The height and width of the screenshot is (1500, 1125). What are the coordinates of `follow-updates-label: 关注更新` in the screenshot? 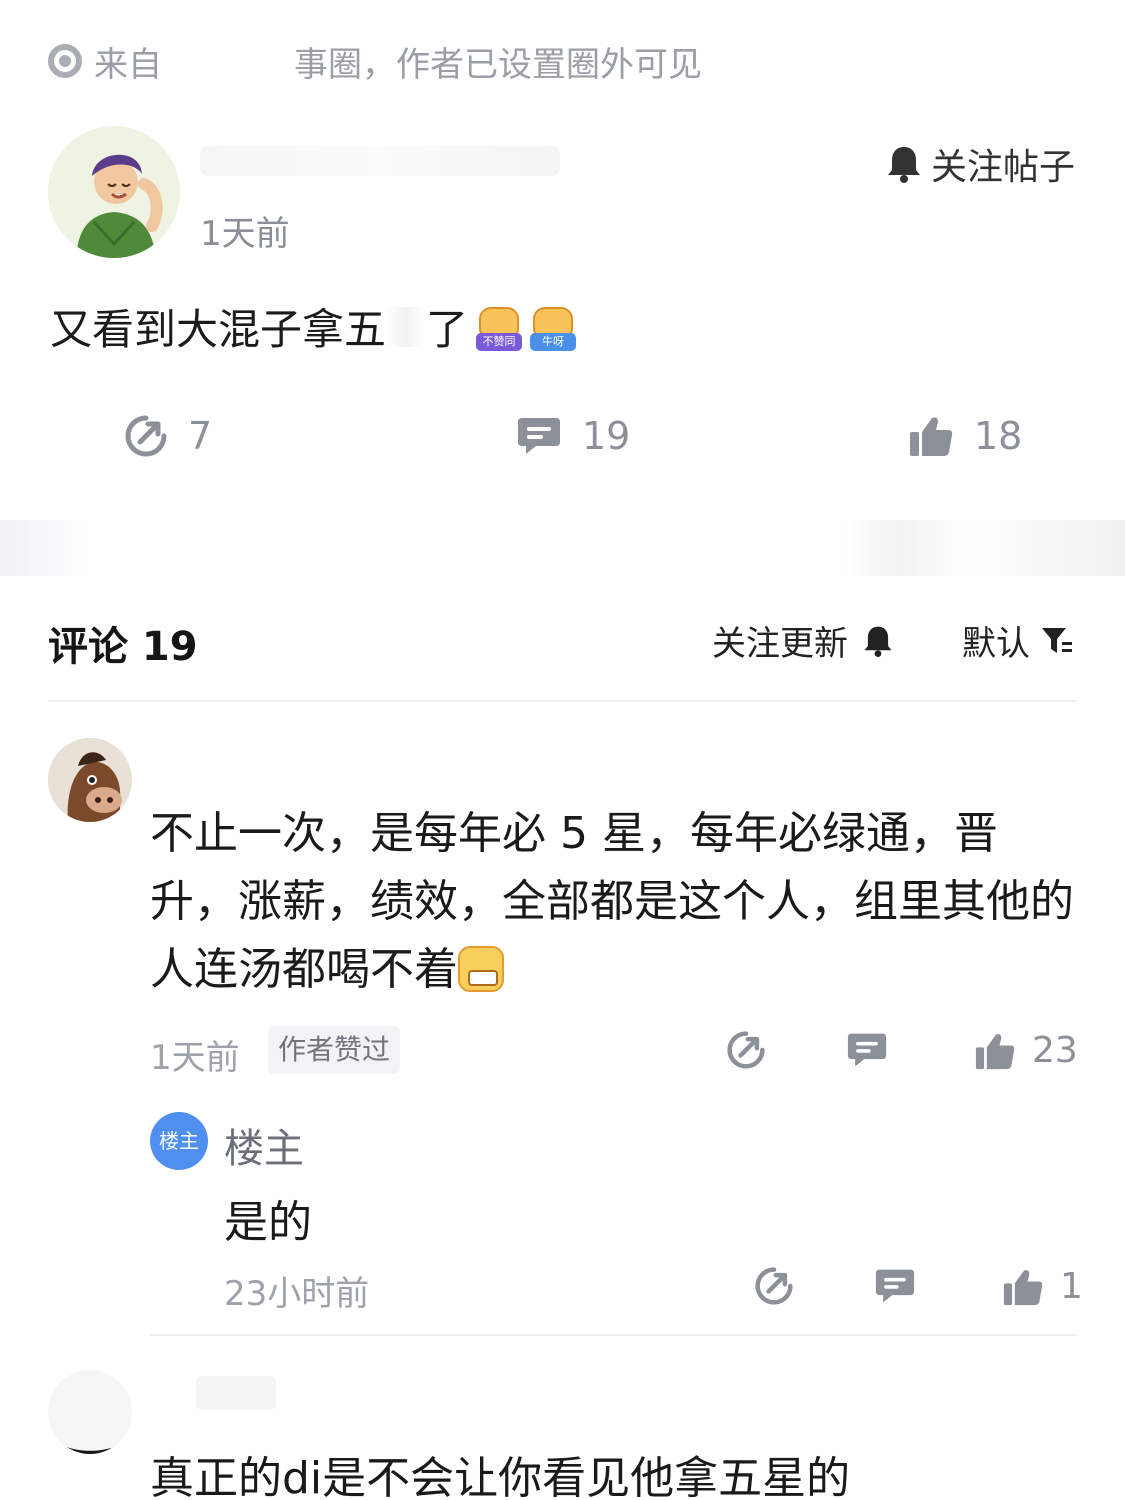 It's located at (780, 644).